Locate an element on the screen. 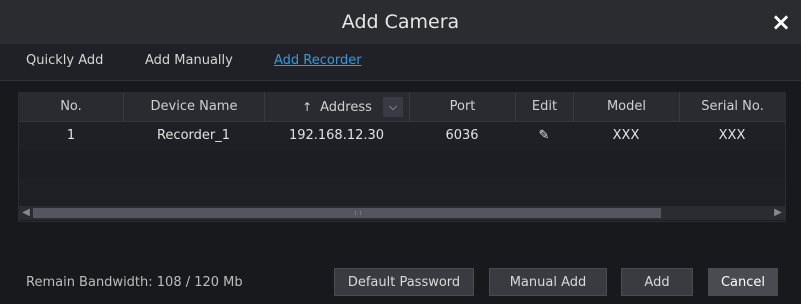 The image size is (801, 304). edit-icon: ✎ is located at coordinates (544, 136).